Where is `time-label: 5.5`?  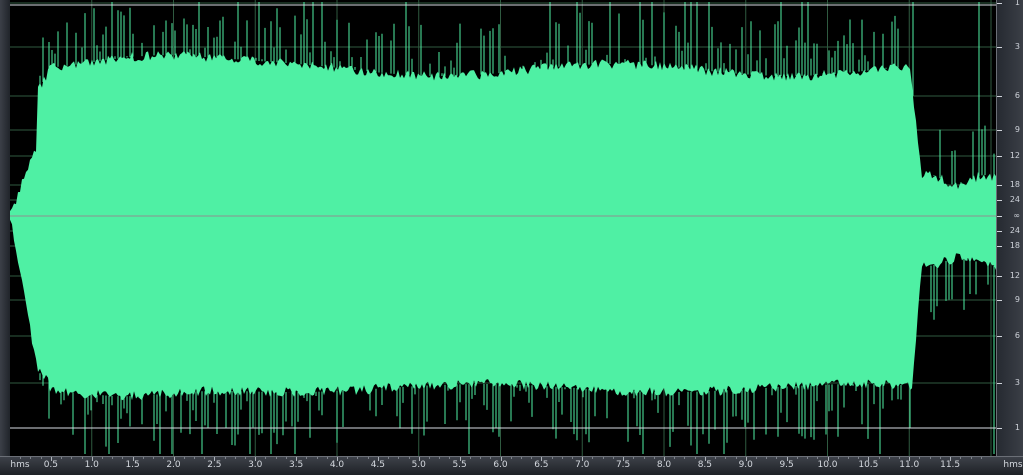
time-label: 5.5 is located at coordinates (459, 465).